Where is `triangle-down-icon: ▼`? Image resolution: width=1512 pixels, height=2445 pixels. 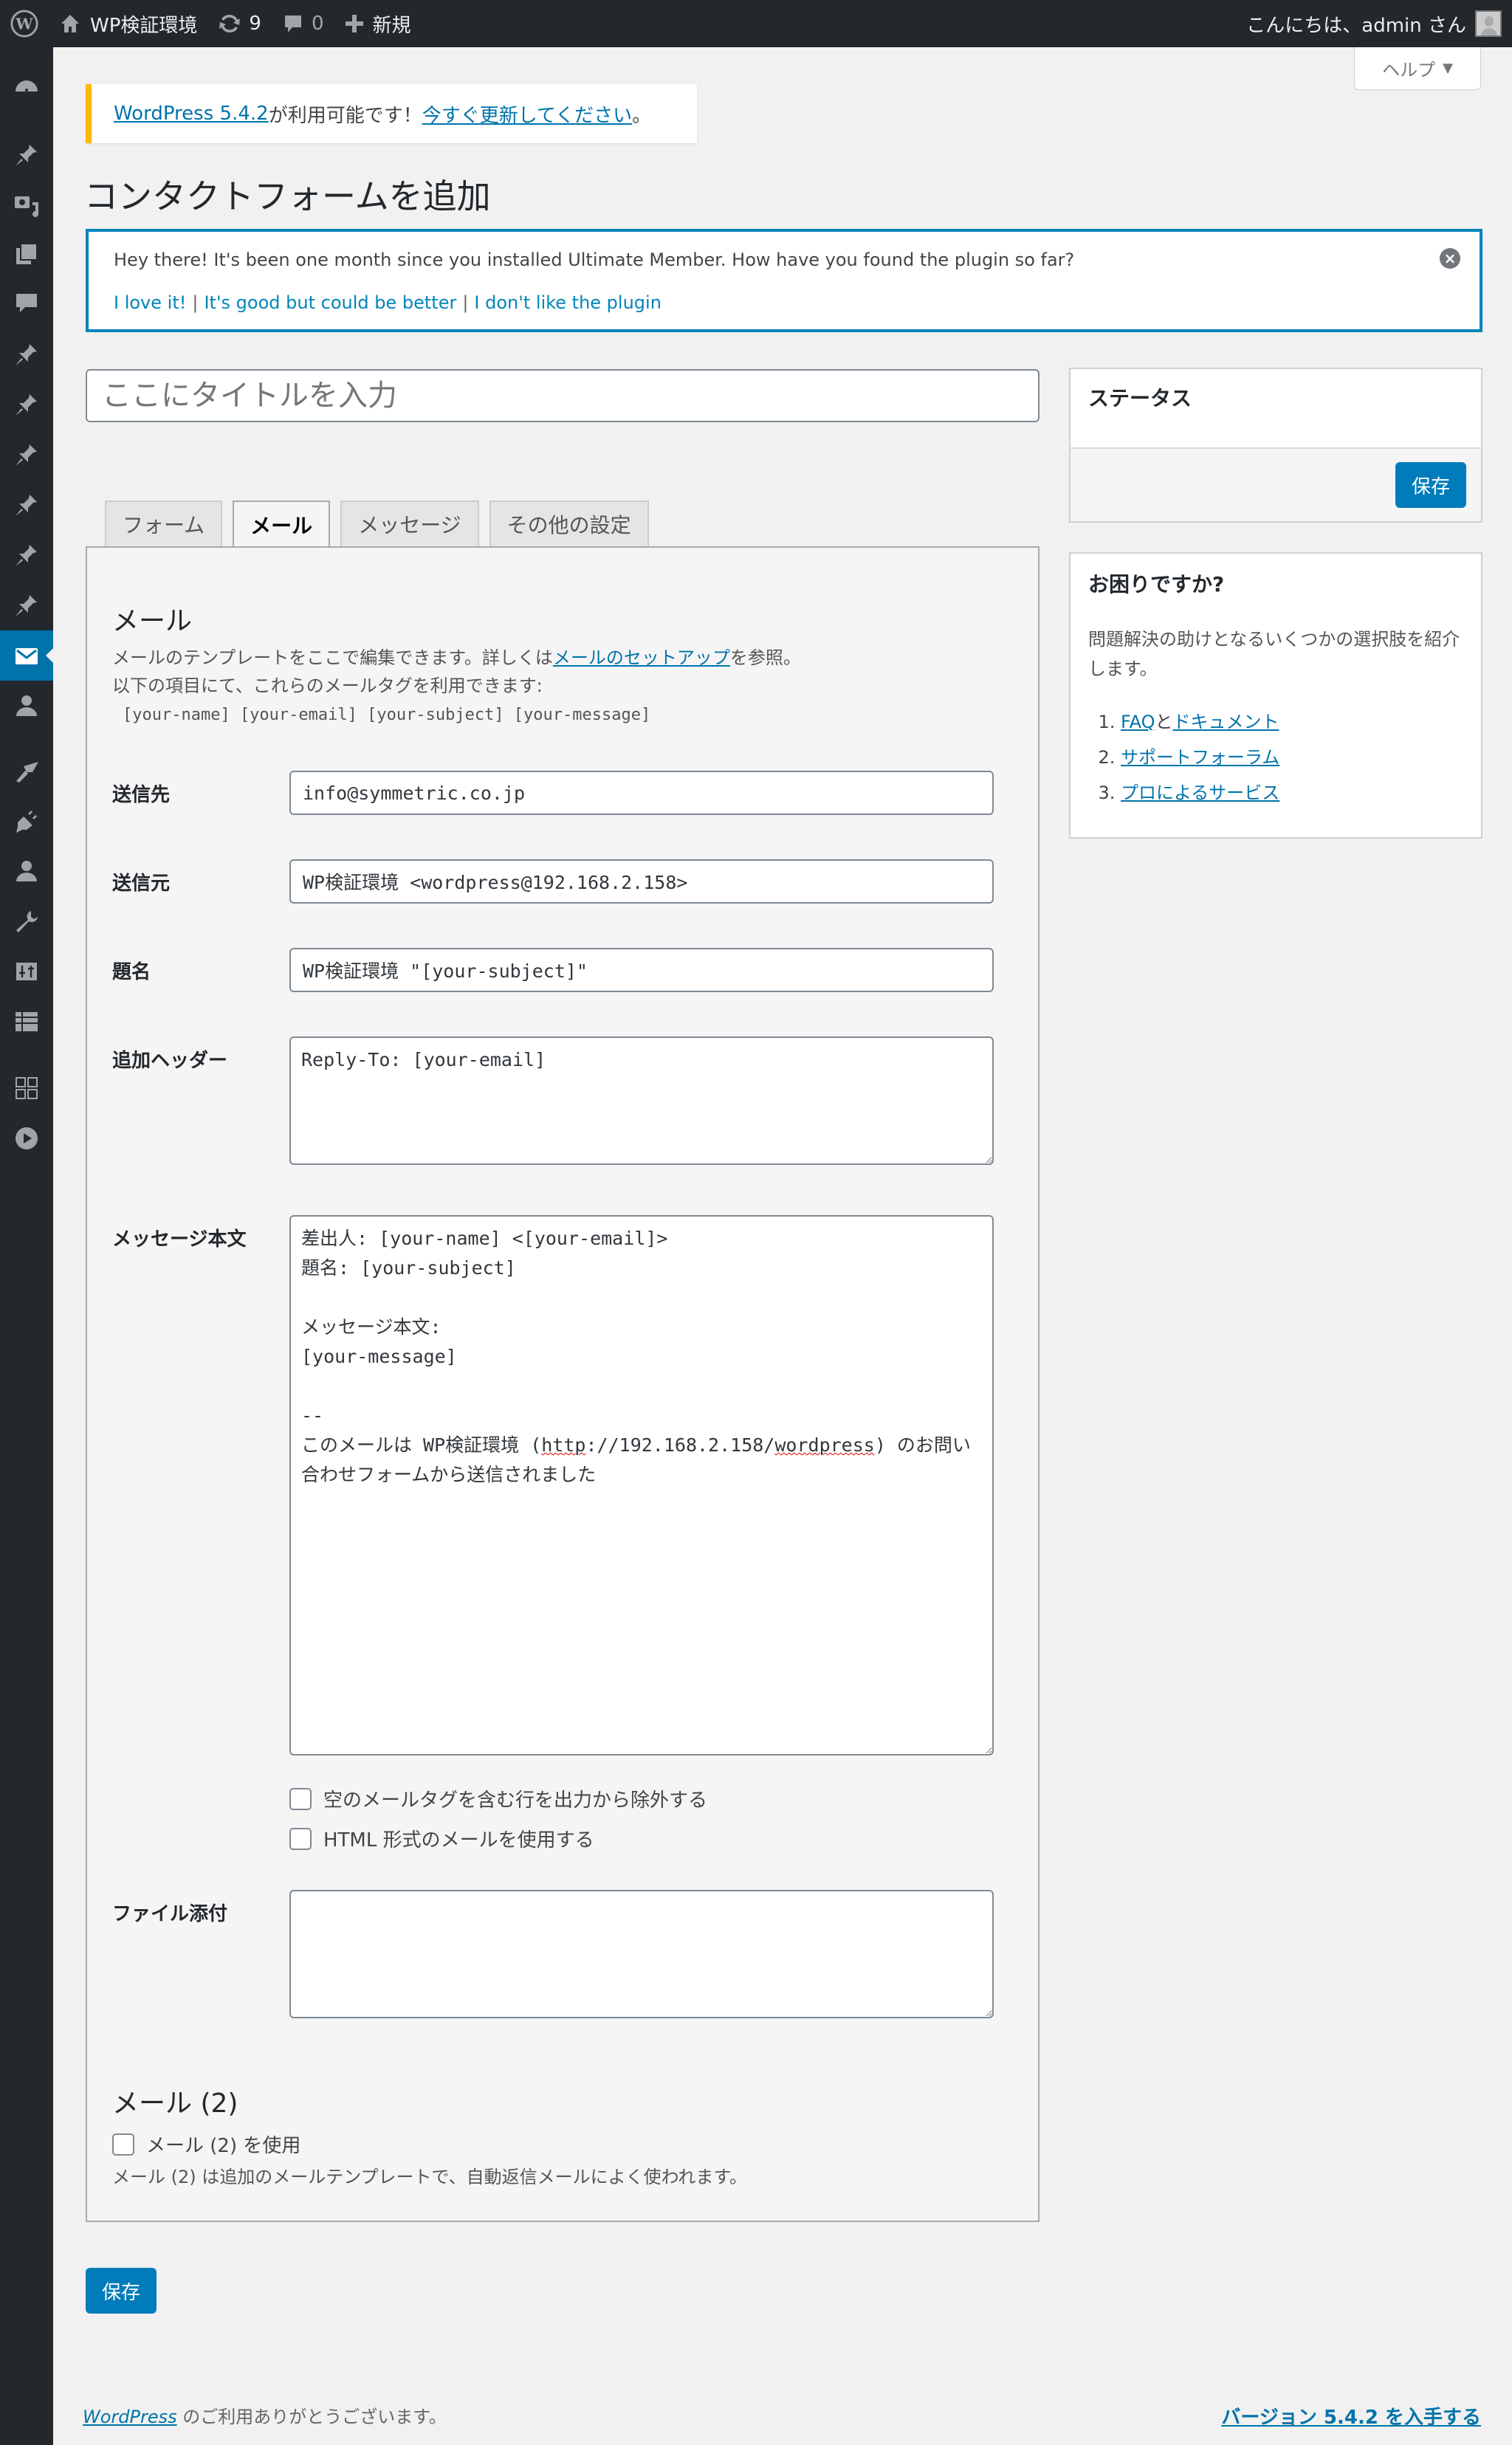 triangle-down-icon: ▼ is located at coordinates (1448, 68).